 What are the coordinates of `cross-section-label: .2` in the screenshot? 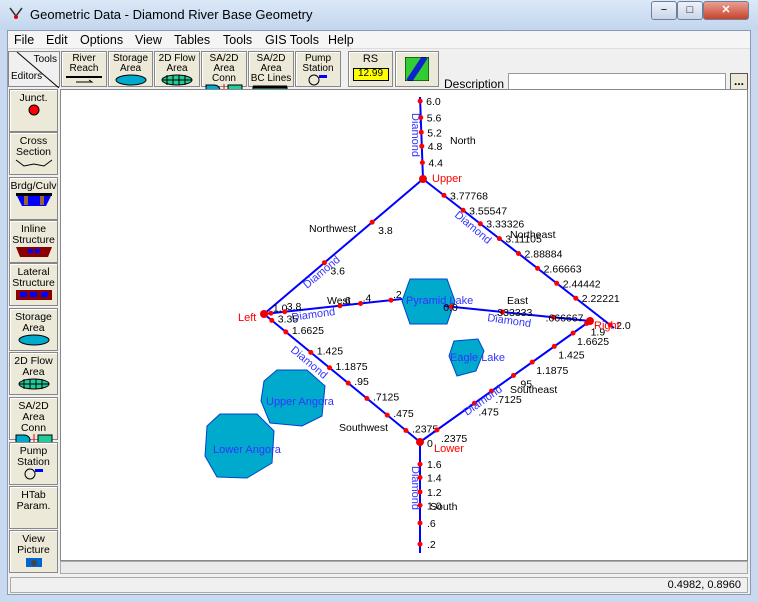 It's located at (431, 545).